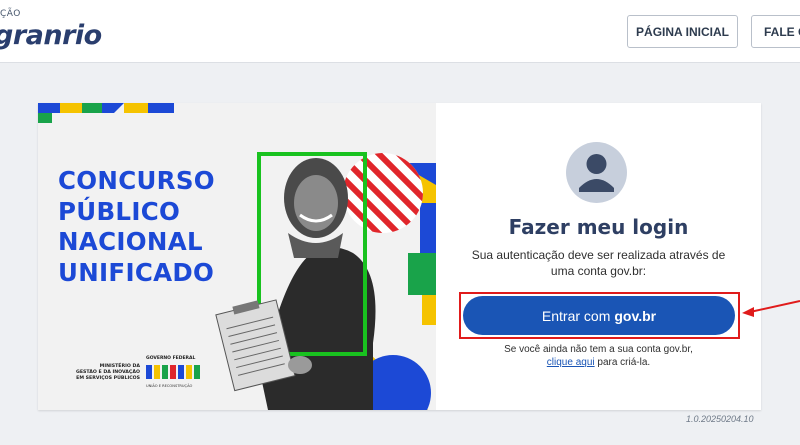 The height and width of the screenshot is (445, 800). What do you see at coordinates (771, 308) in the screenshot?
I see `pointer-arrow-icon` at bounding box center [771, 308].